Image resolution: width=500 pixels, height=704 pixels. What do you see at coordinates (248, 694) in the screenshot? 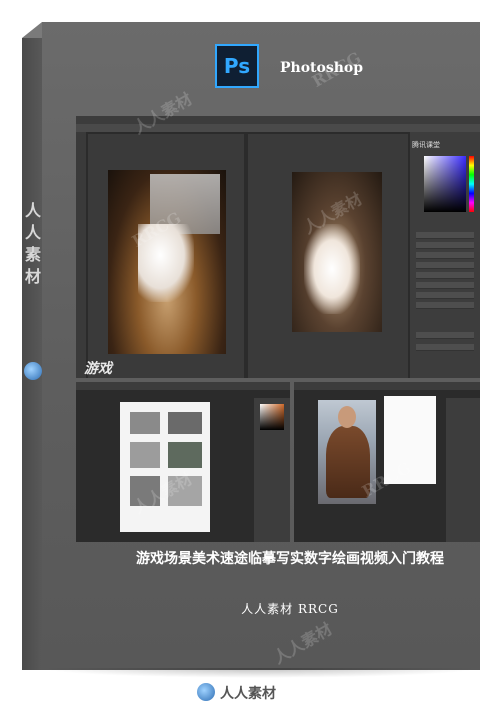
I see `brand-label: 人人素材` at bounding box center [248, 694].